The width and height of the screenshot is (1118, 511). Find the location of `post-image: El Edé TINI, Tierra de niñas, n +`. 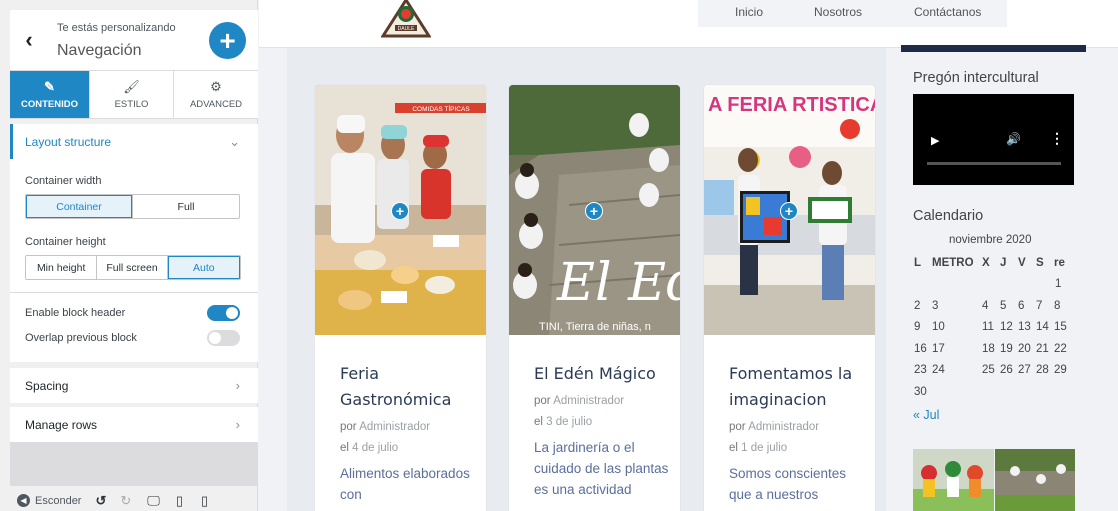

post-image: El Edé TINI, Tierra de niñas, n + is located at coordinates (594, 210).